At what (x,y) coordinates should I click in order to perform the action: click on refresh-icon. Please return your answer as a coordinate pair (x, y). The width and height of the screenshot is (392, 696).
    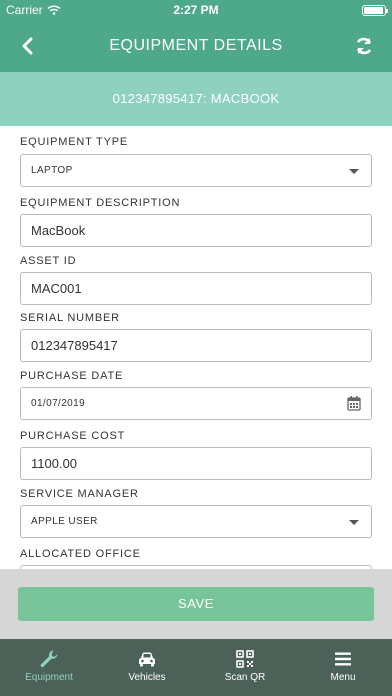
    Looking at the image, I should click on (364, 46).